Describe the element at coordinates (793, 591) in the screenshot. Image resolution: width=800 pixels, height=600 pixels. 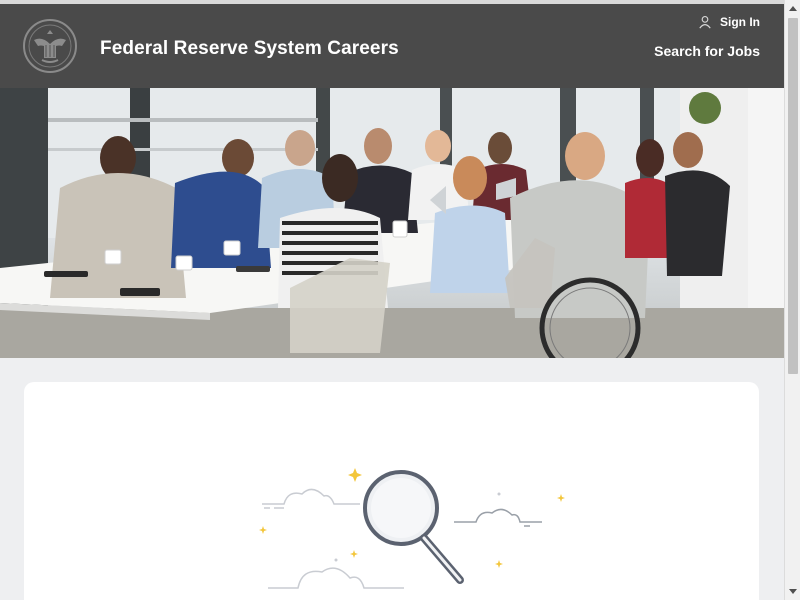
I see `scroll-down-arrow-icon` at that location.